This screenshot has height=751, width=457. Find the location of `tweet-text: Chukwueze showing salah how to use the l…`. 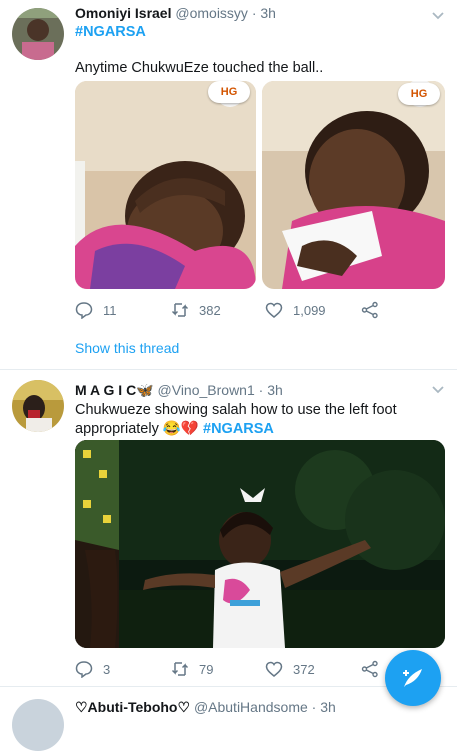

tweet-text: Chukwueze showing salah how to use the l… is located at coordinates (260, 420).